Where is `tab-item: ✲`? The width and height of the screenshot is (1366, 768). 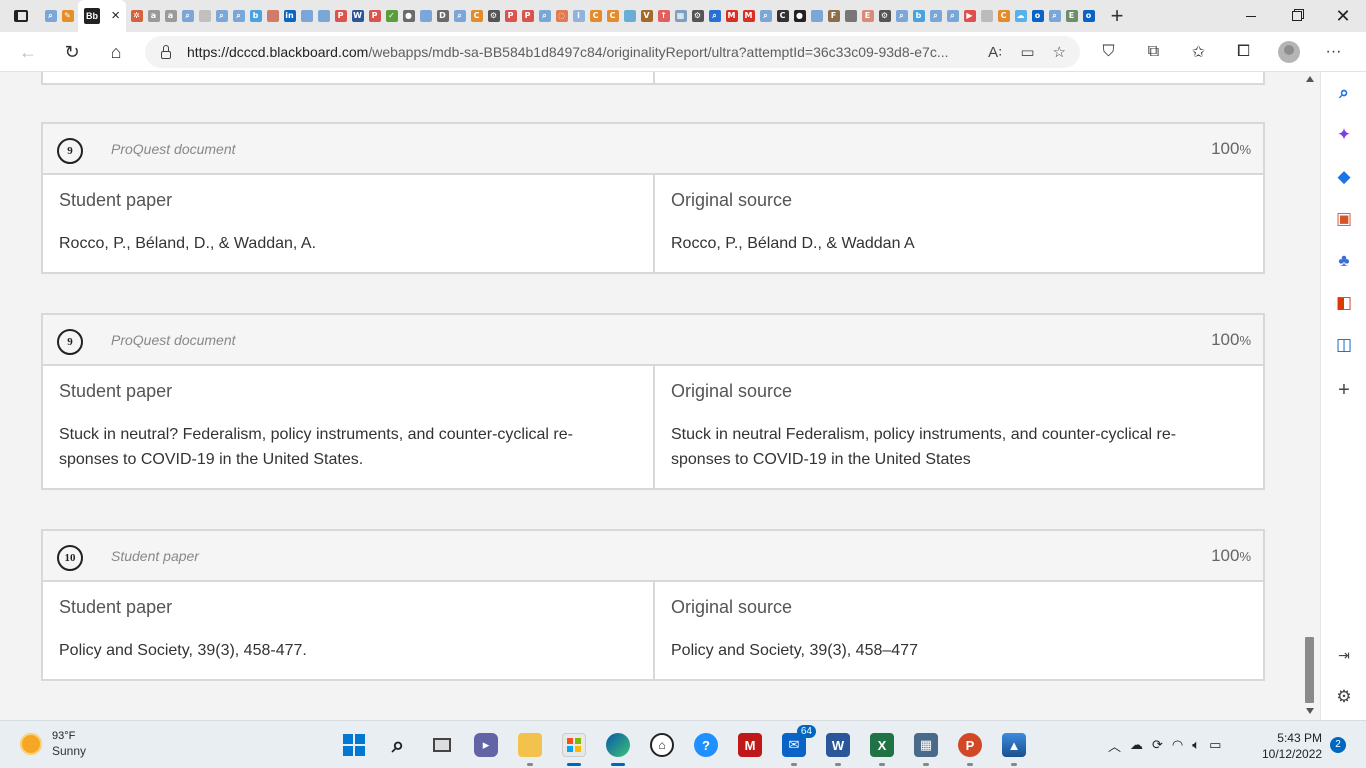 tab-item: ✲ is located at coordinates (136, 16).